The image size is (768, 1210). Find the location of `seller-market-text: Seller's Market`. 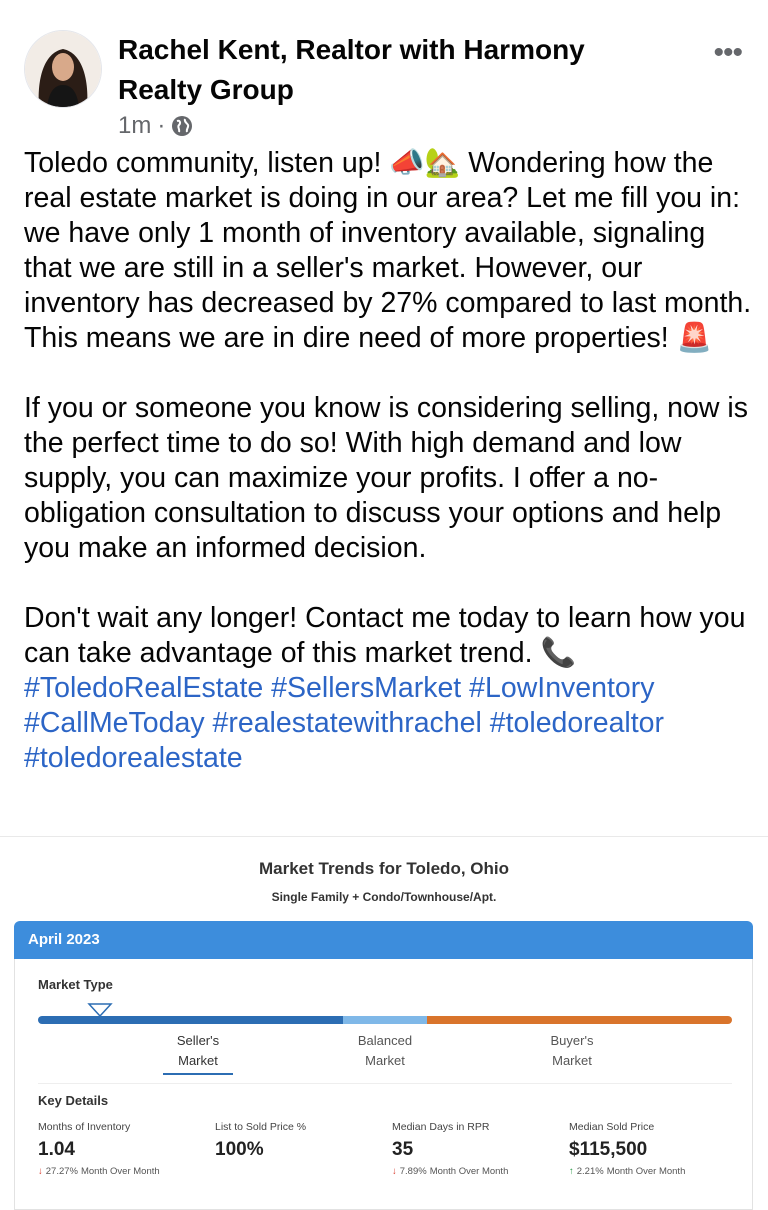

seller-market-text: Seller's Market is located at coordinates (198, 1050).